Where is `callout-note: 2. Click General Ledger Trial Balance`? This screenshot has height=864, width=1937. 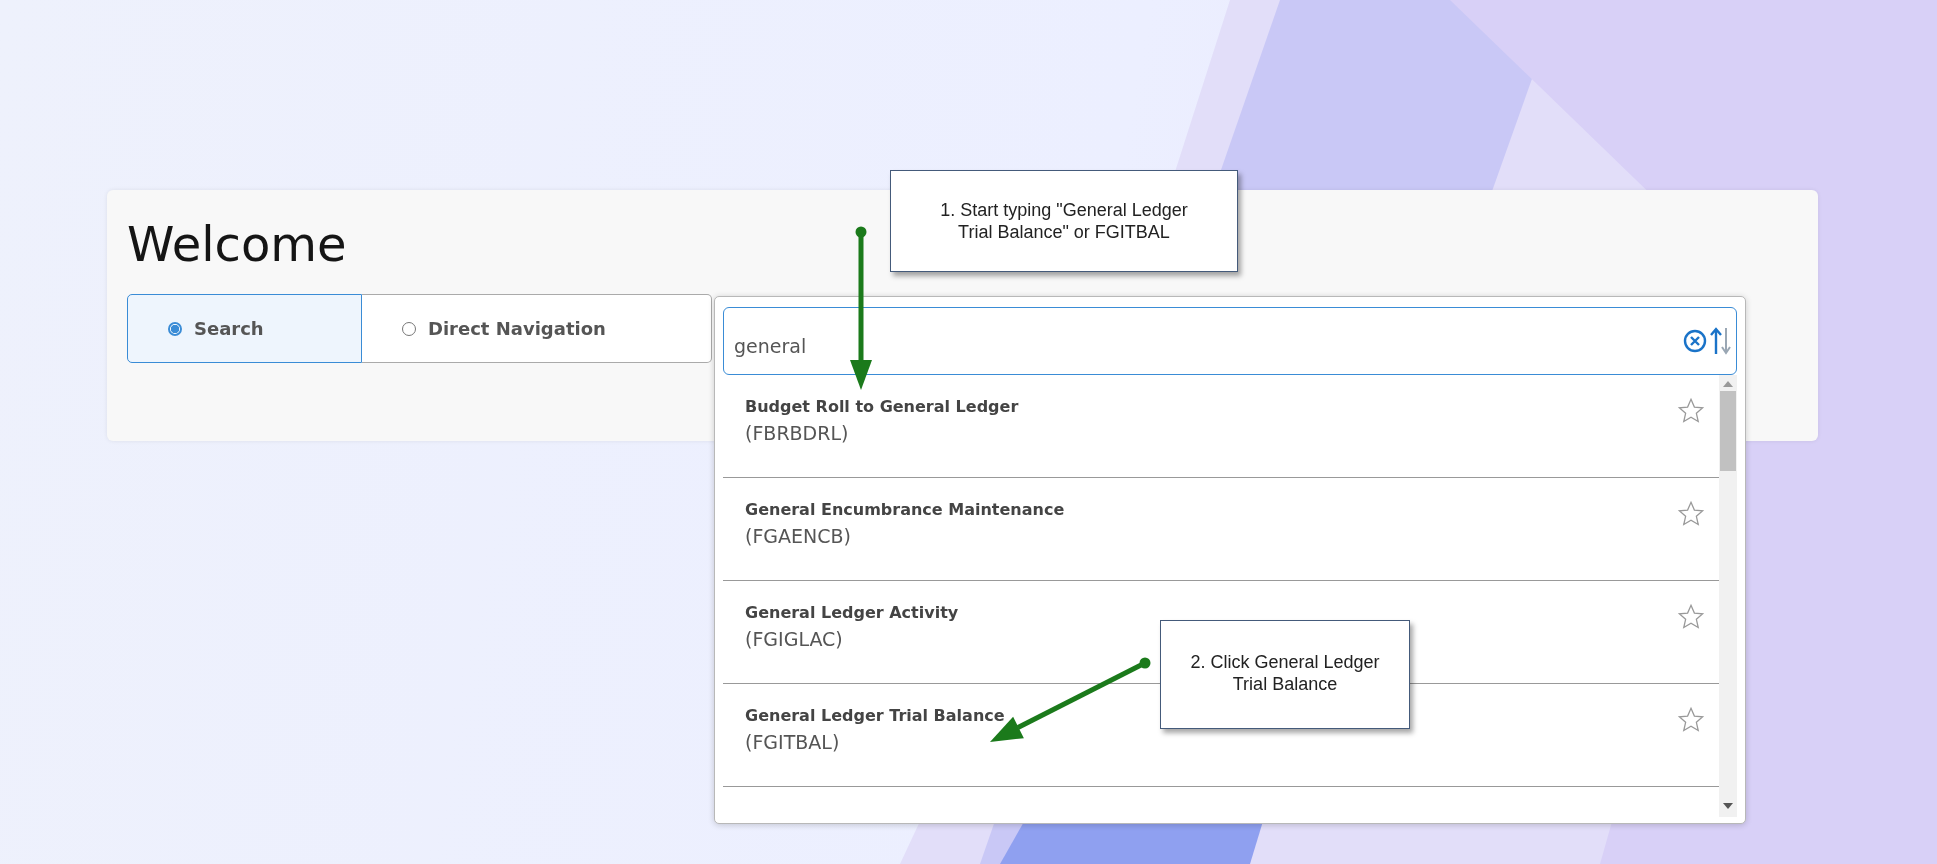 callout-note: 2. Click General Ledger Trial Balance is located at coordinates (1285, 674).